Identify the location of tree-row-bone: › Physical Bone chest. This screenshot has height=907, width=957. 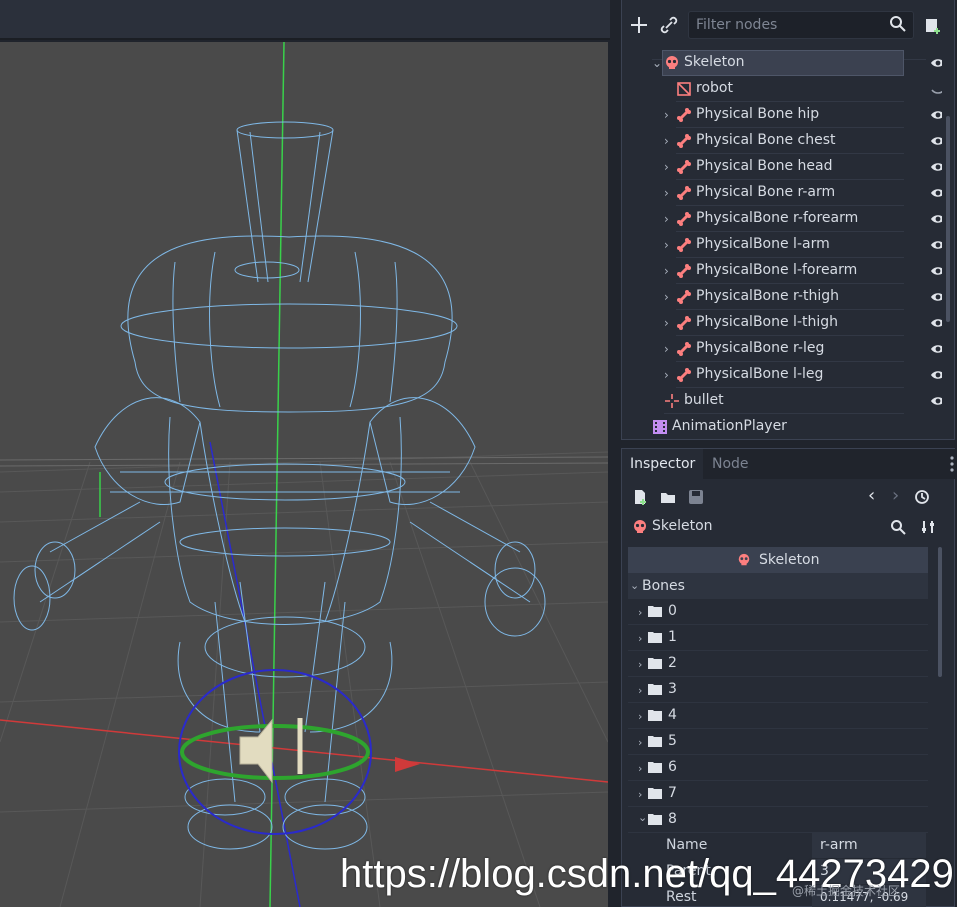
(782, 141).